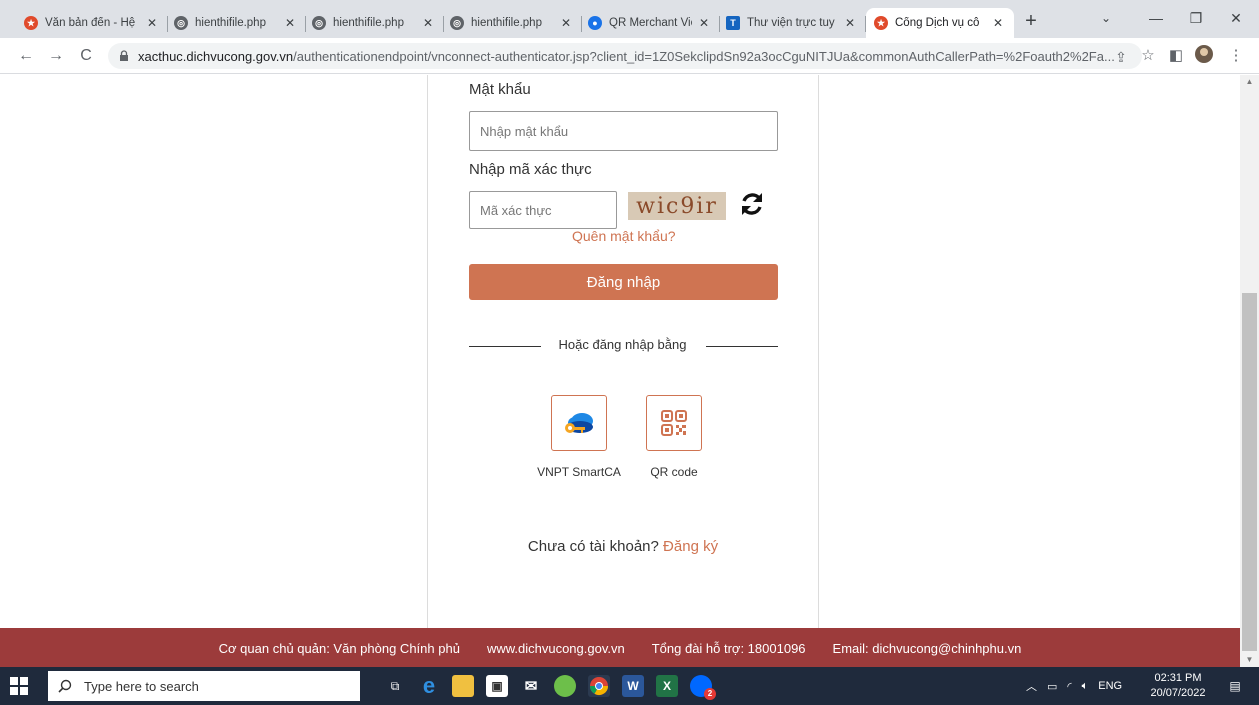  What do you see at coordinates (1156, 18) in the screenshot?
I see `minimize-button: —` at bounding box center [1156, 18].